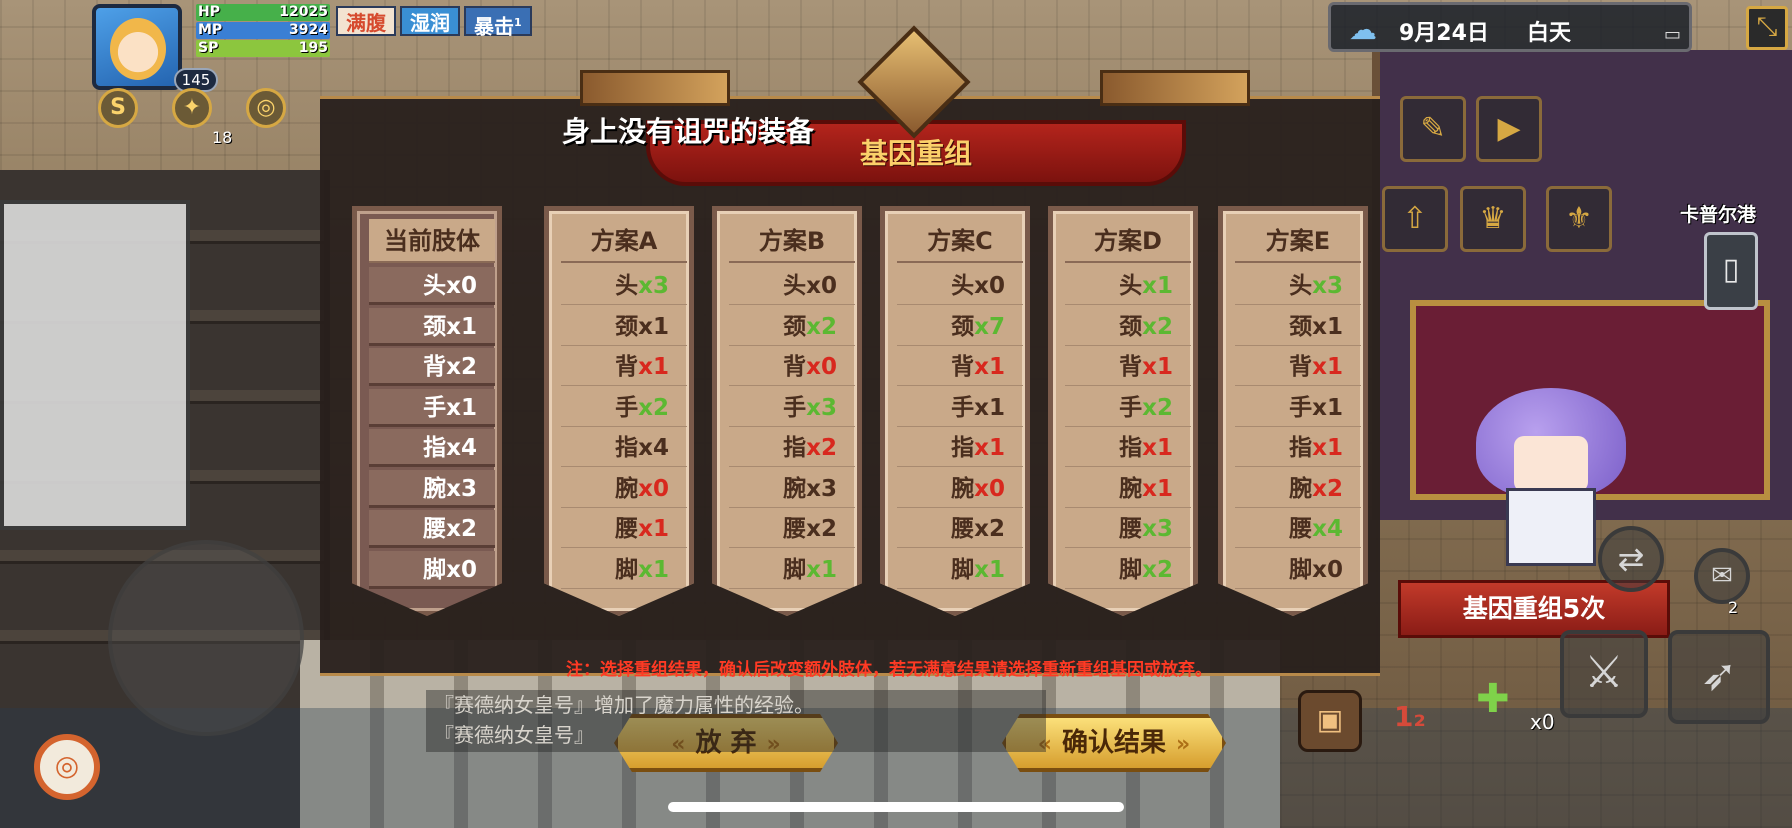  What do you see at coordinates (1631, 559) in the screenshot?
I see `swap-icon: ⇄` at bounding box center [1631, 559].